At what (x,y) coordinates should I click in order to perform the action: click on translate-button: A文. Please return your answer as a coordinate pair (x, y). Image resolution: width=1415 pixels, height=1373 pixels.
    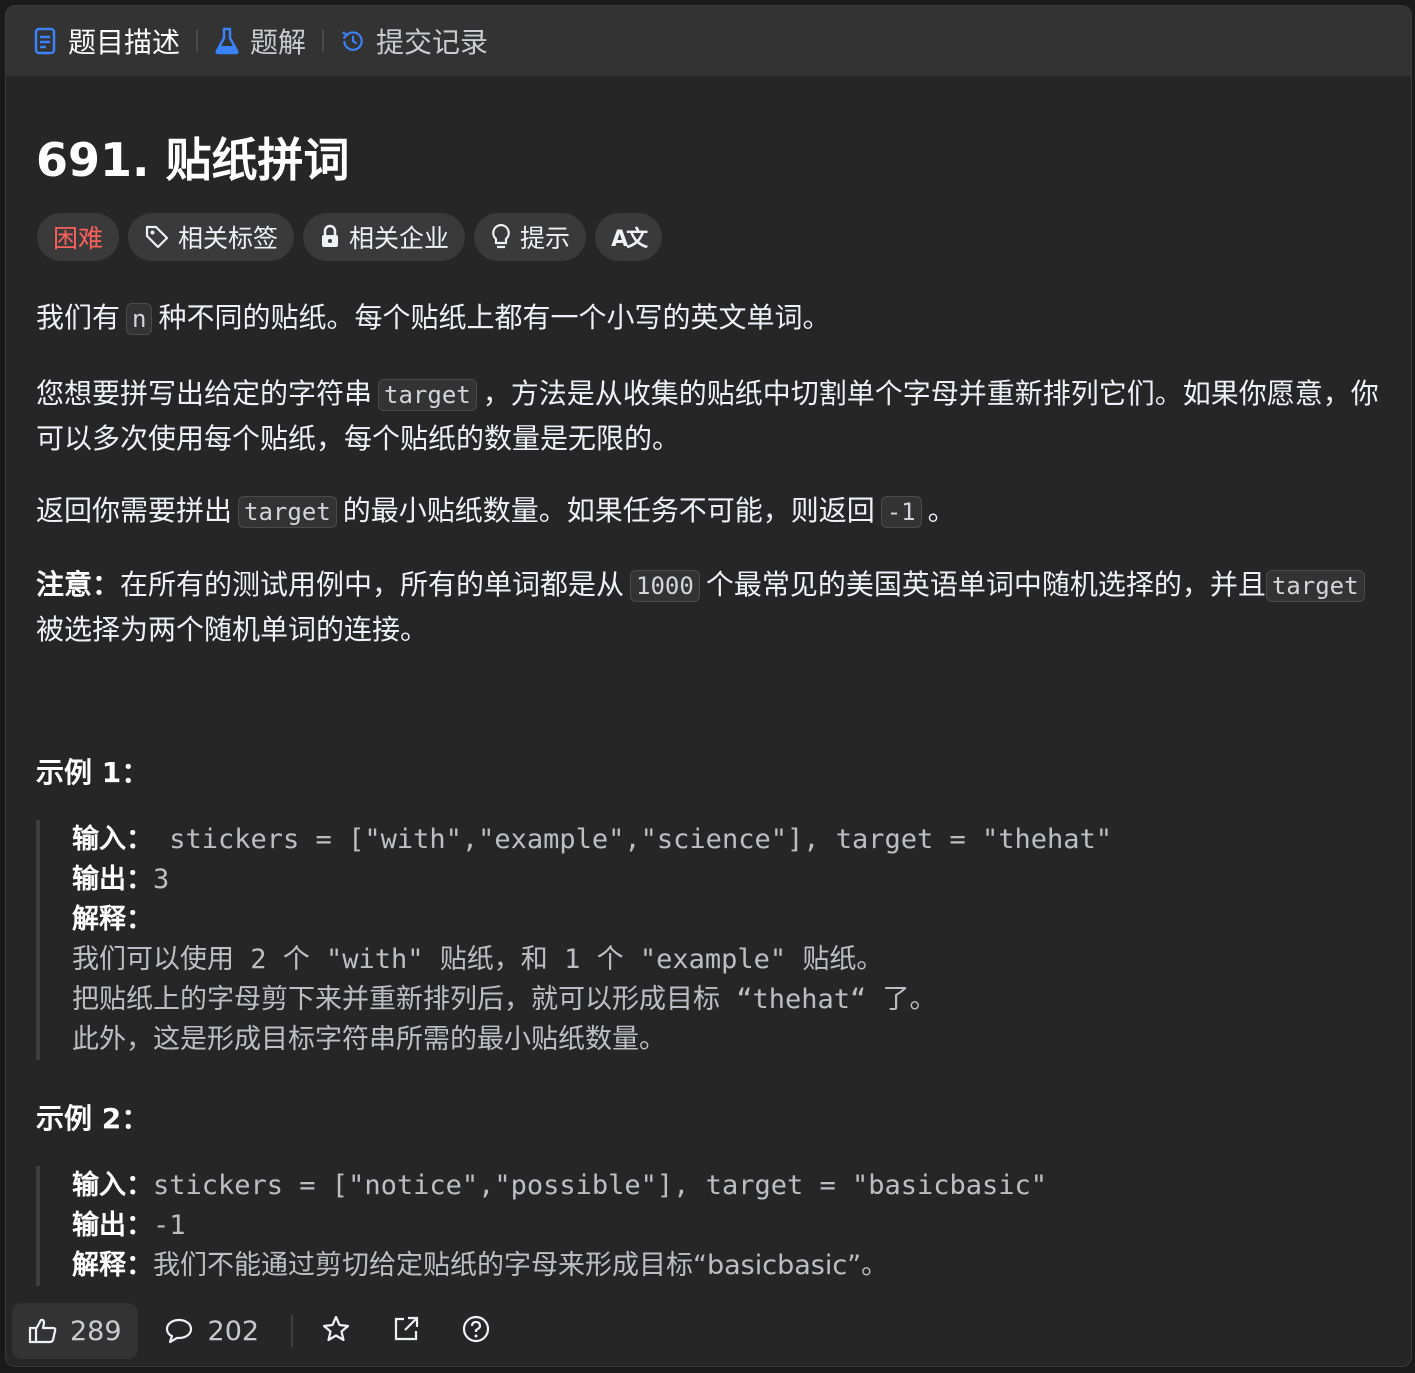
    Looking at the image, I should click on (629, 237).